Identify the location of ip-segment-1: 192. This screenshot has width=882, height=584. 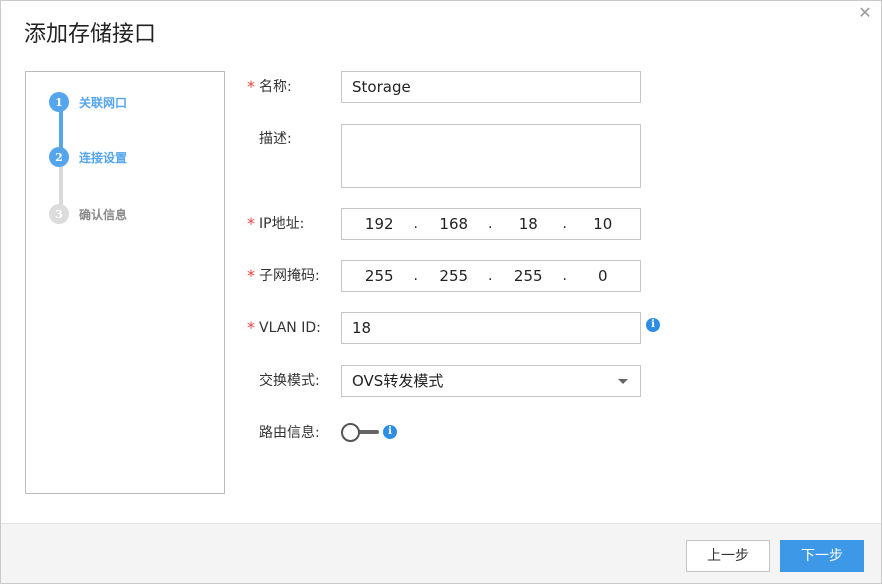
(379, 224).